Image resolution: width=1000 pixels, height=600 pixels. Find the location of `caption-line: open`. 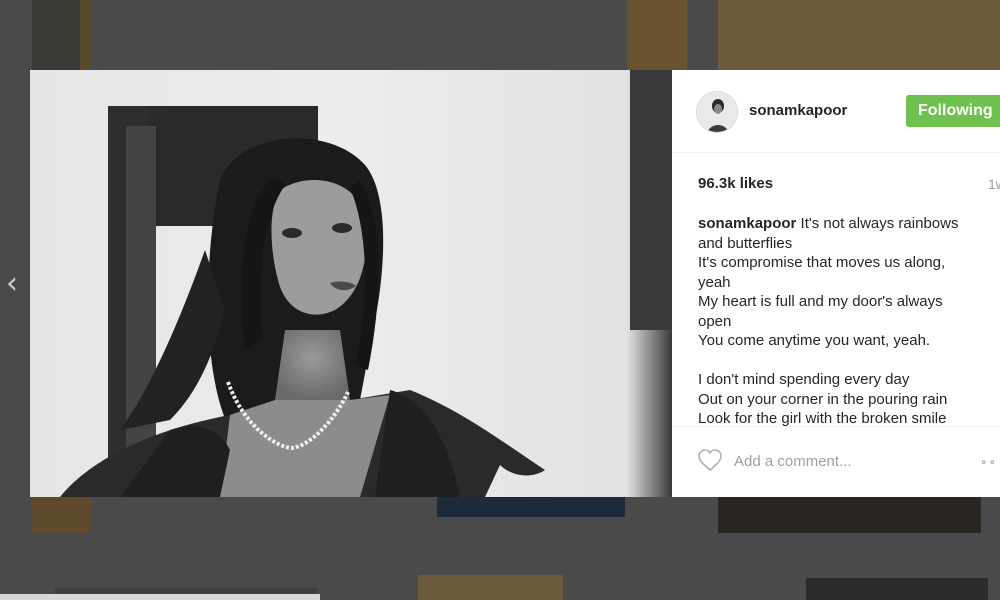

caption-line: open is located at coordinates (715, 321).